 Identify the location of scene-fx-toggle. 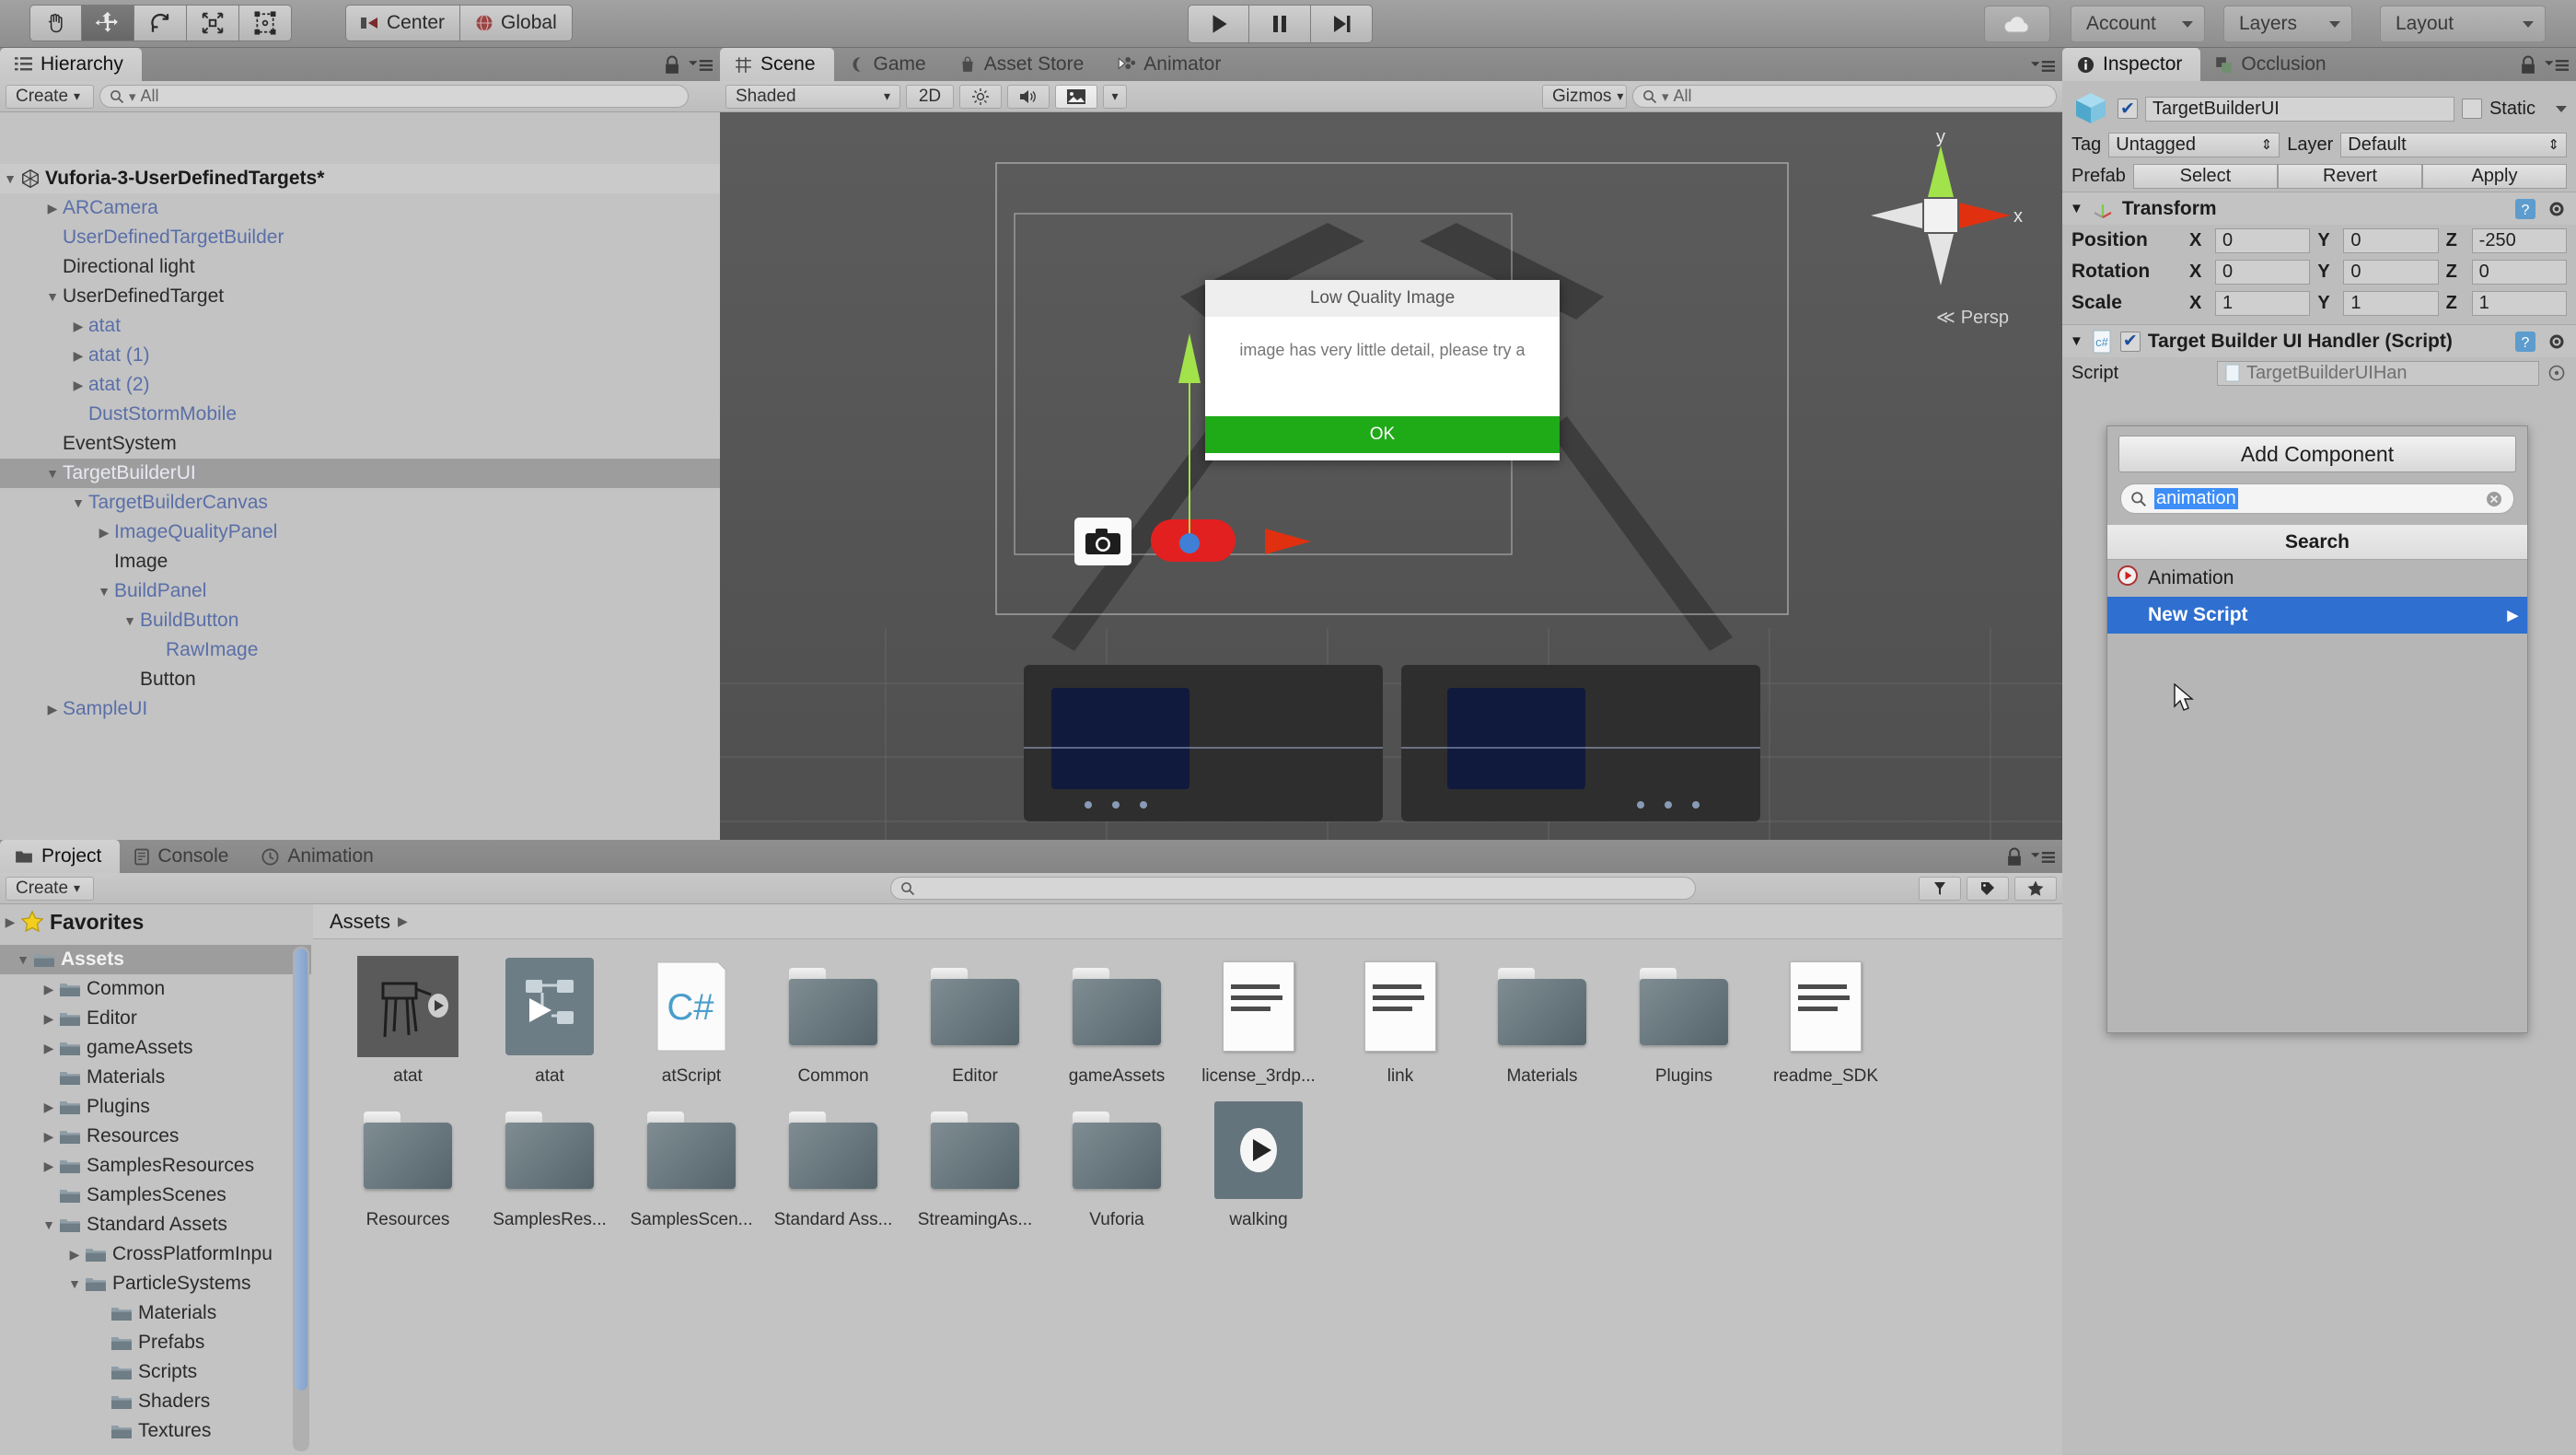
(1076, 96).